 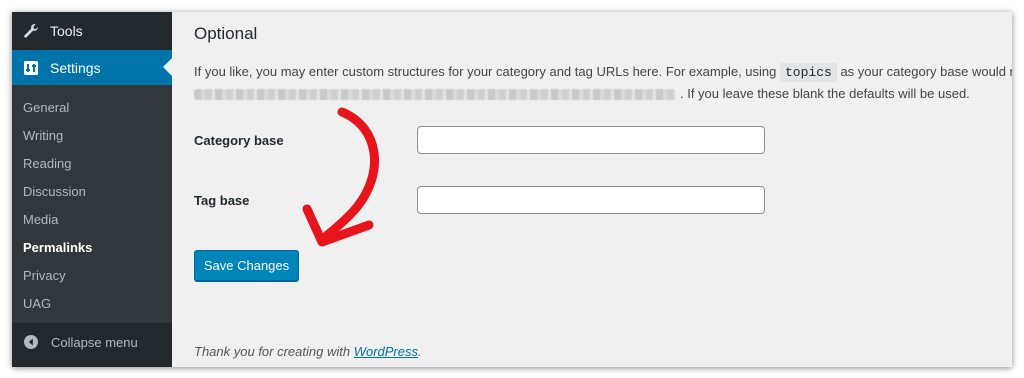 I want to click on sidebar-item-tools: Tools, so click(x=92, y=30).